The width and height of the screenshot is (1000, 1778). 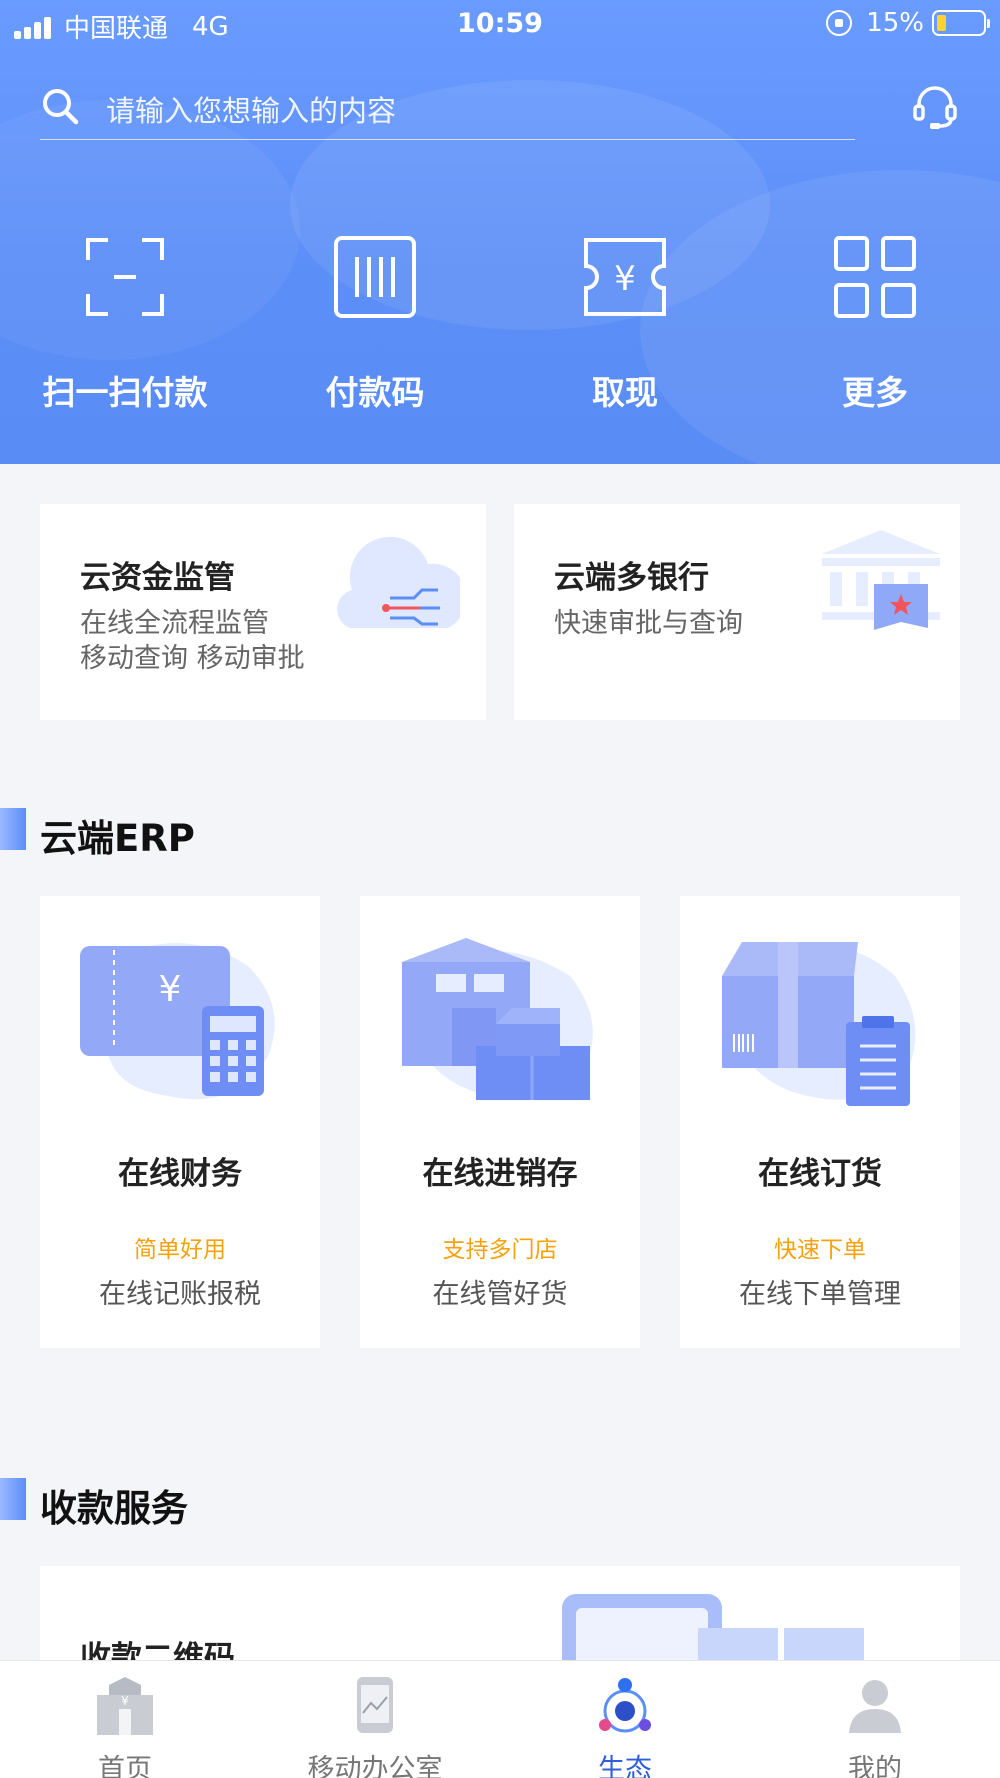 What do you see at coordinates (820, 1174) in the screenshot?
I see `card-title: 在线订货` at bounding box center [820, 1174].